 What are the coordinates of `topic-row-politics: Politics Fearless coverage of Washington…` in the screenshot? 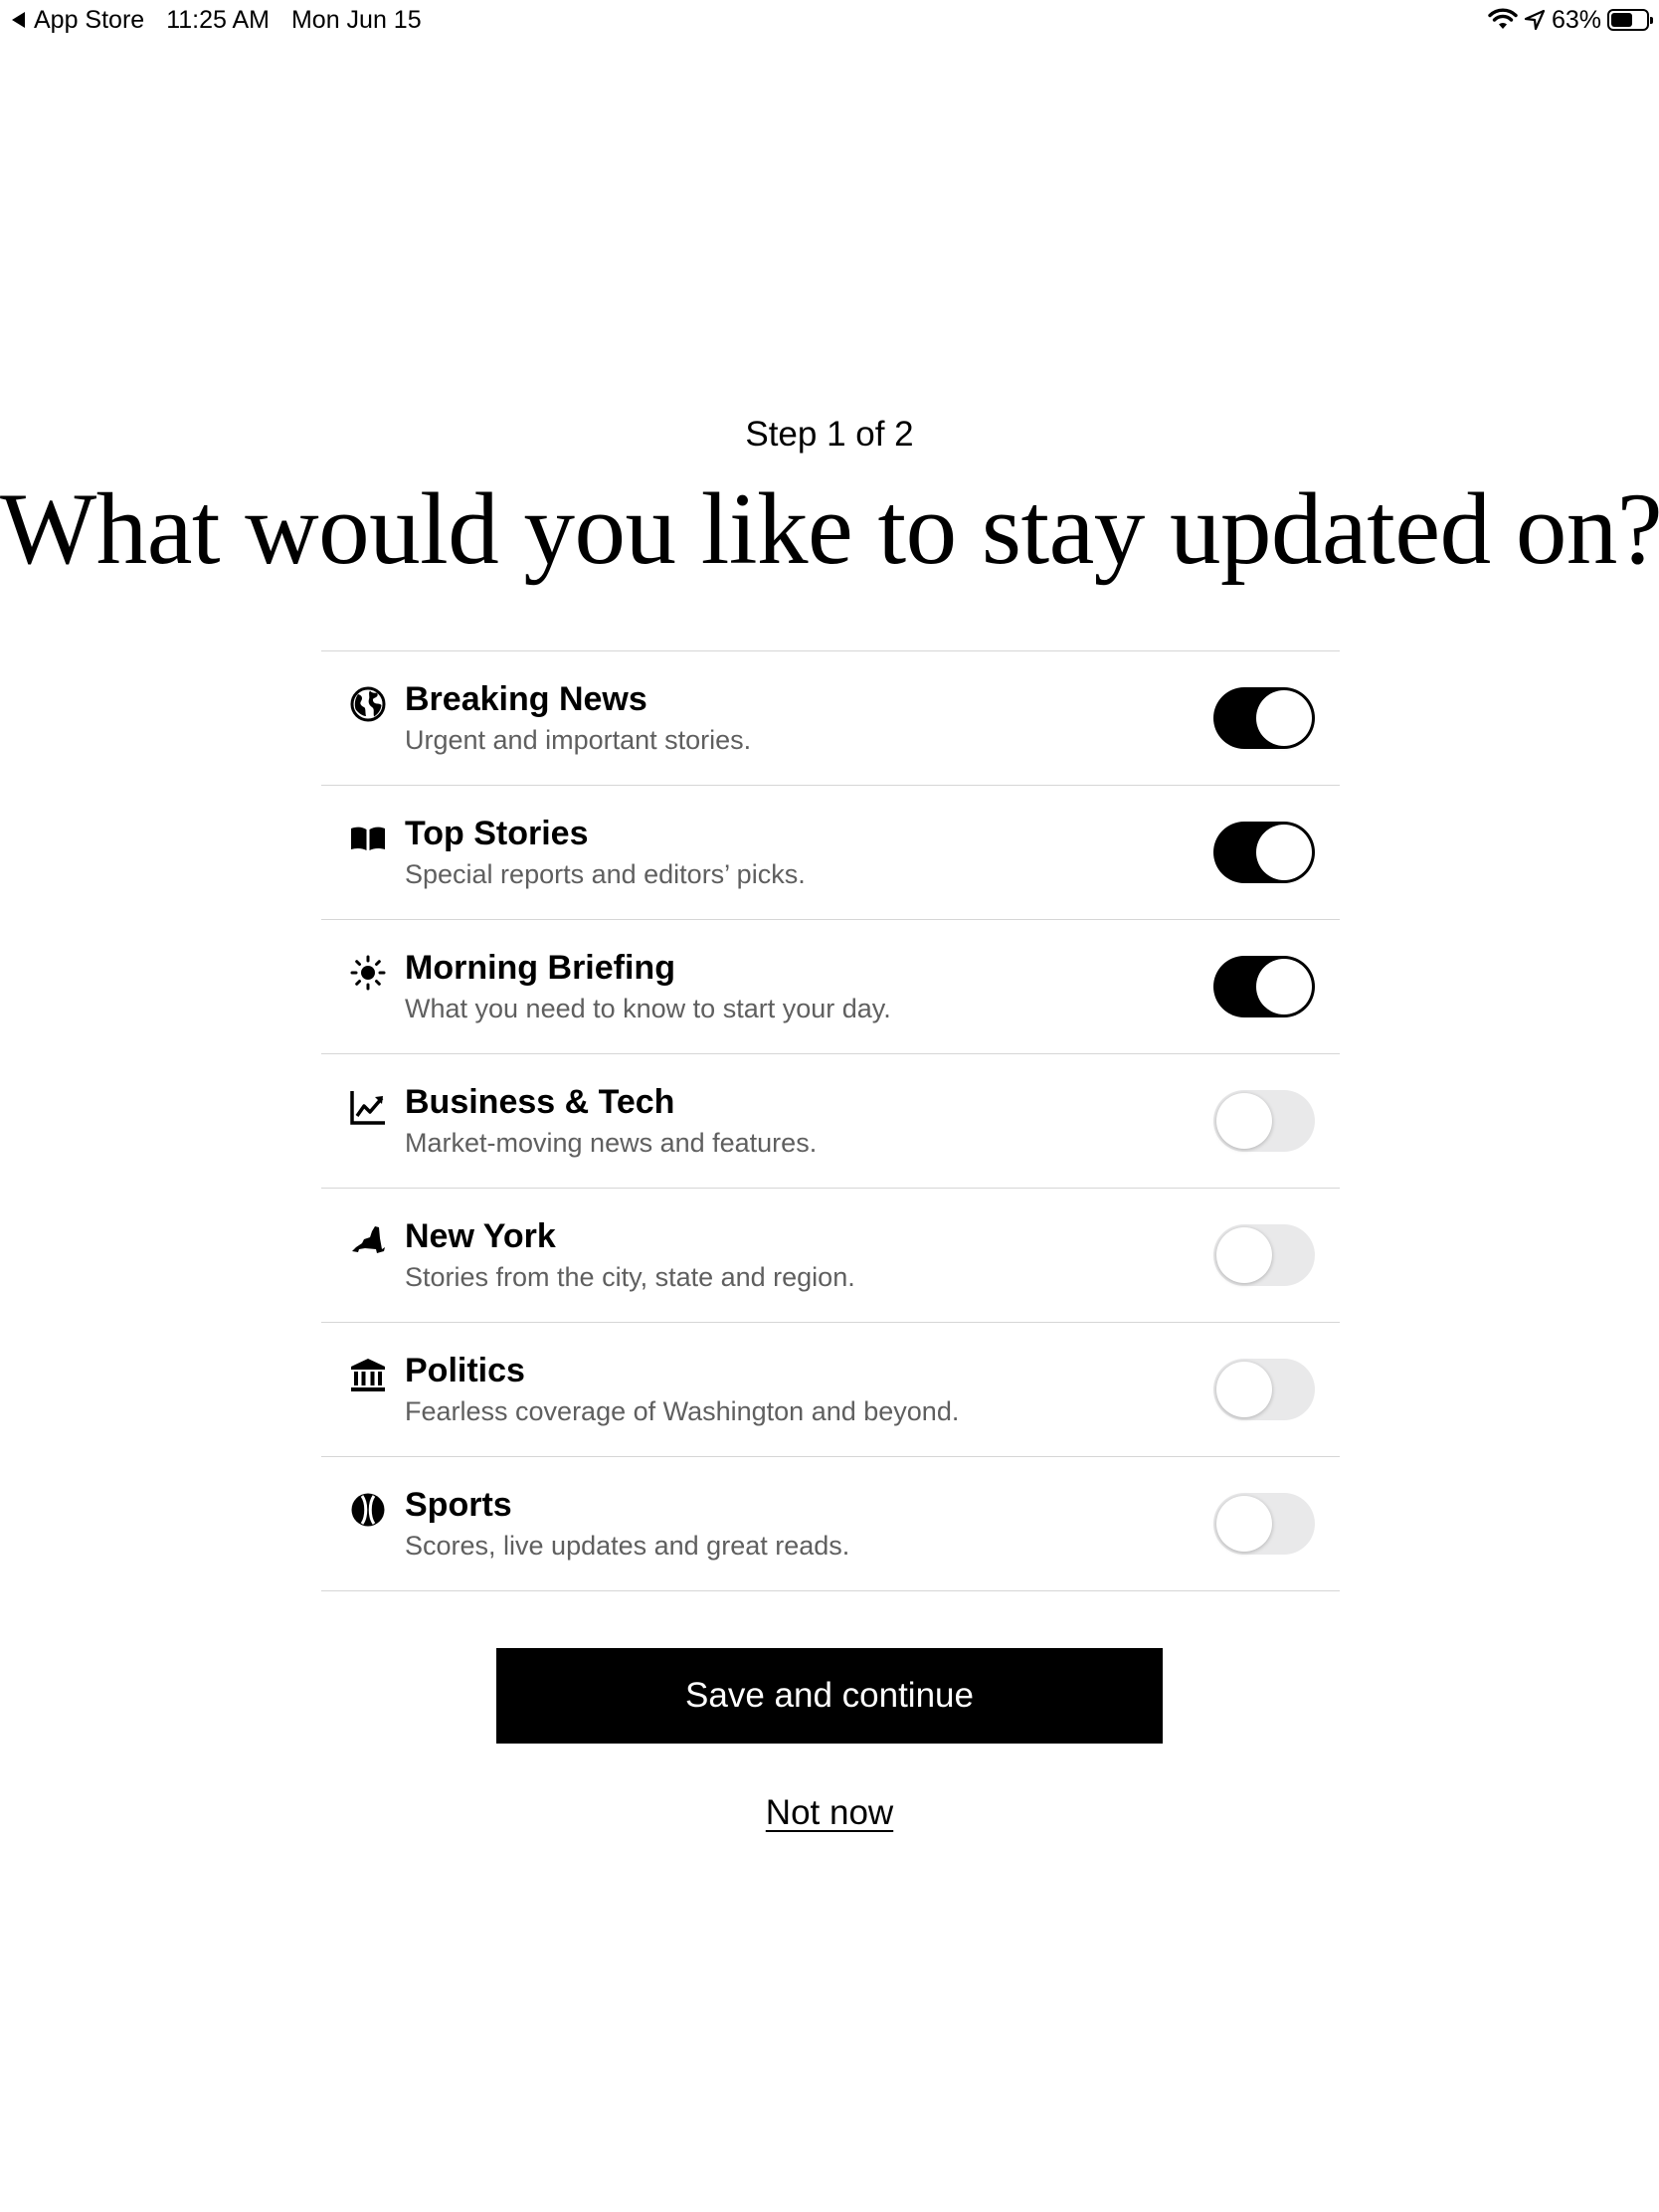 It's located at (830, 1390).